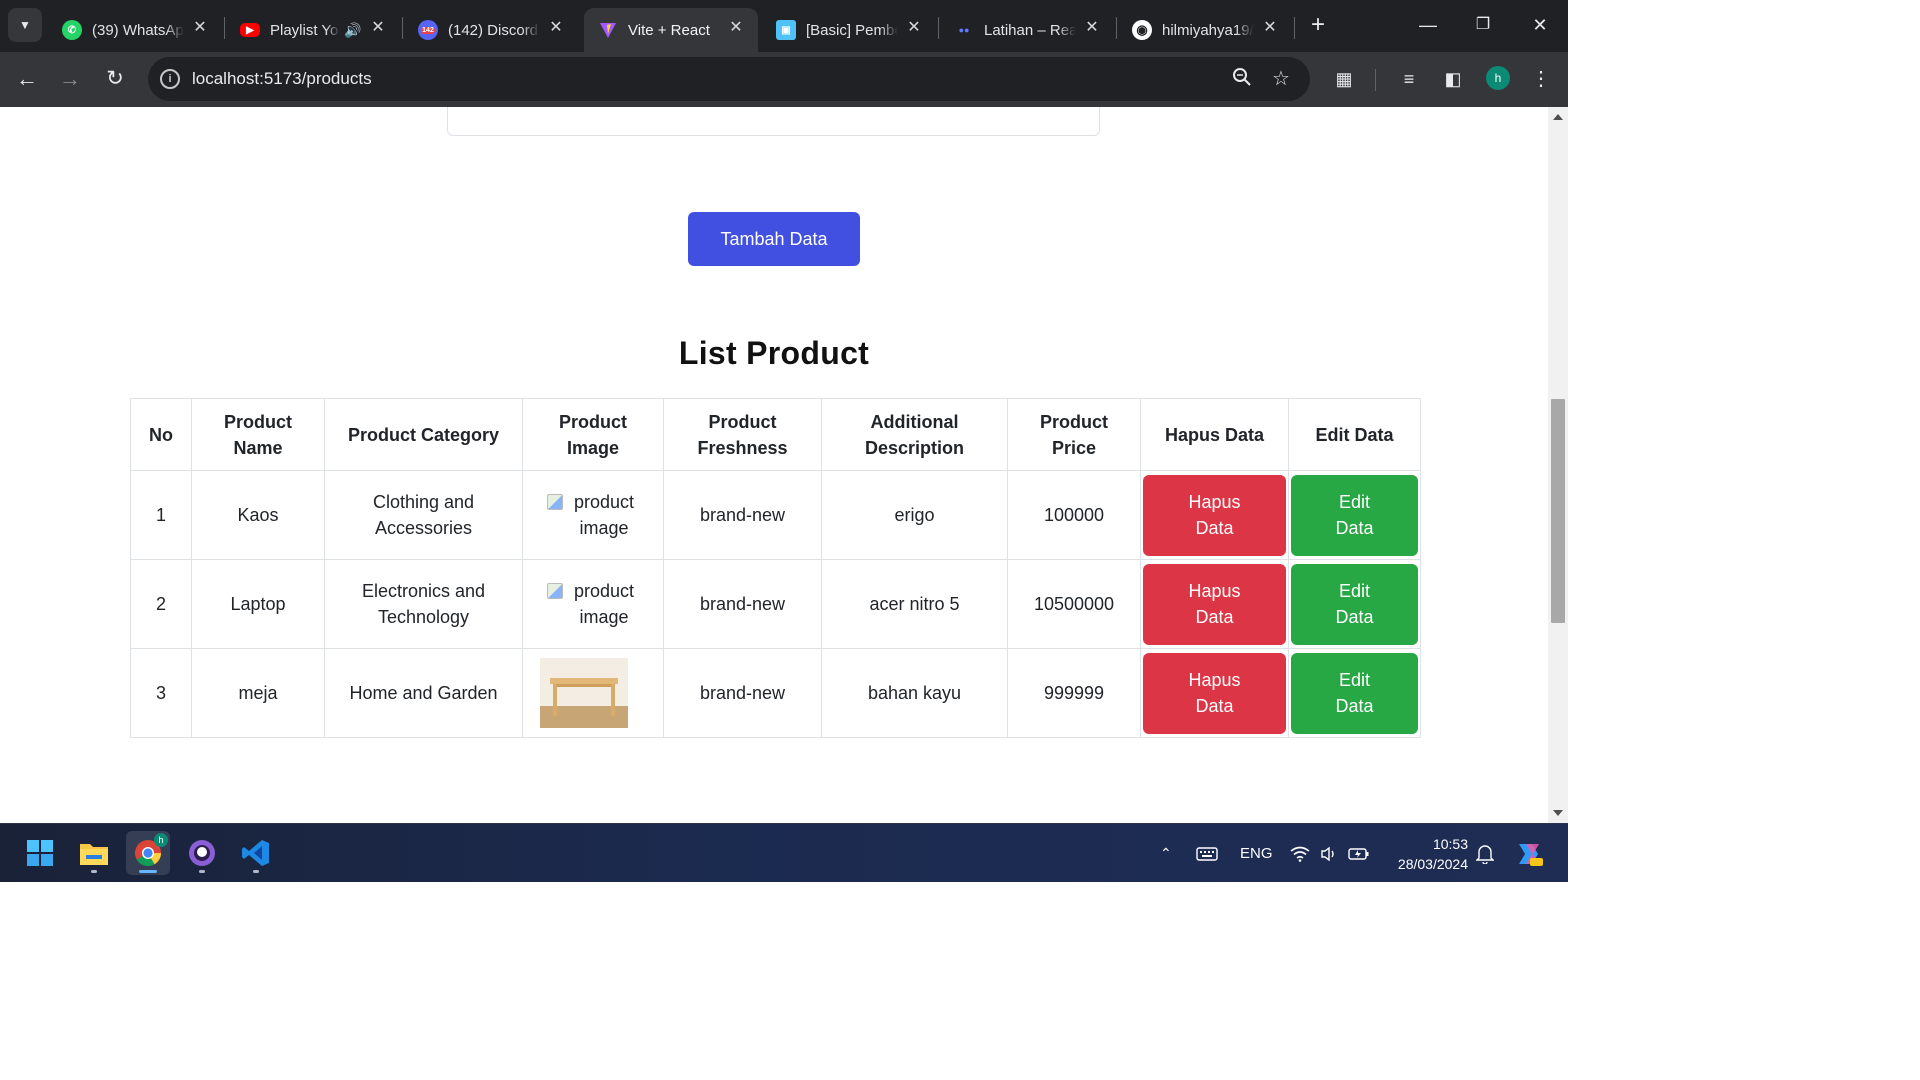 This screenshot has height=1080, width=1920. I want to click on header-product-category: Product Category, so click(423, 434).